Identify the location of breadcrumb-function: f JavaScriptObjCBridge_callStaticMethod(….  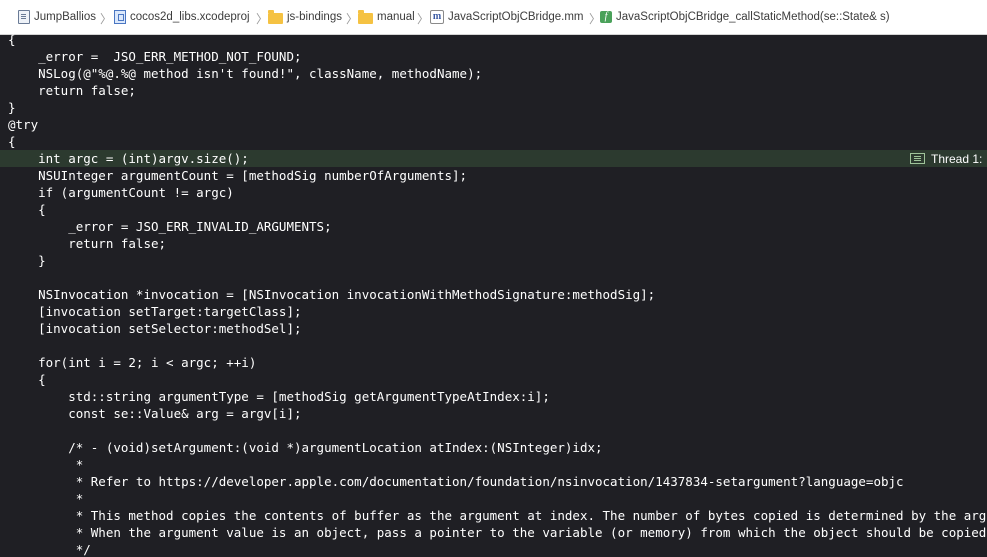
(745, 17).